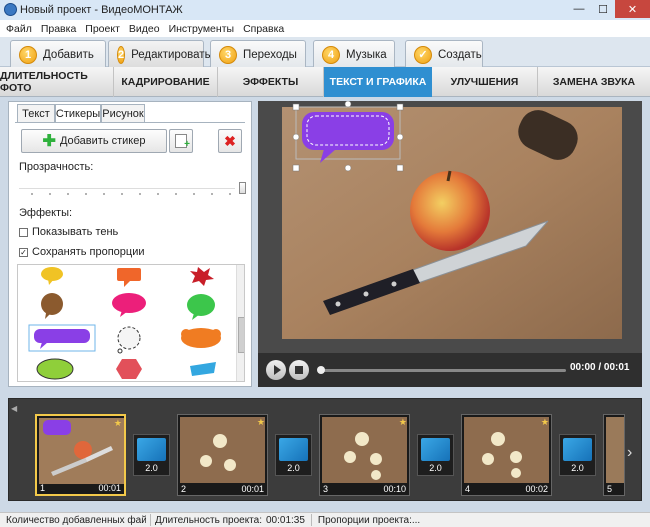  Describe the element at coordinates (46, 213) in the screenshot. I see `effects-label: Эффекты:` at that location.